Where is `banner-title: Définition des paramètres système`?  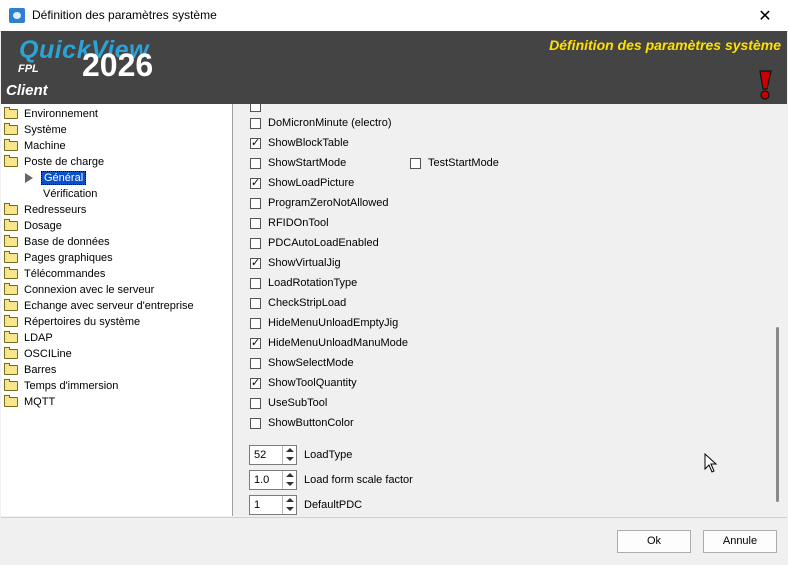
banner-title: Définition des paramètres système is located at coordinates (665, 45).